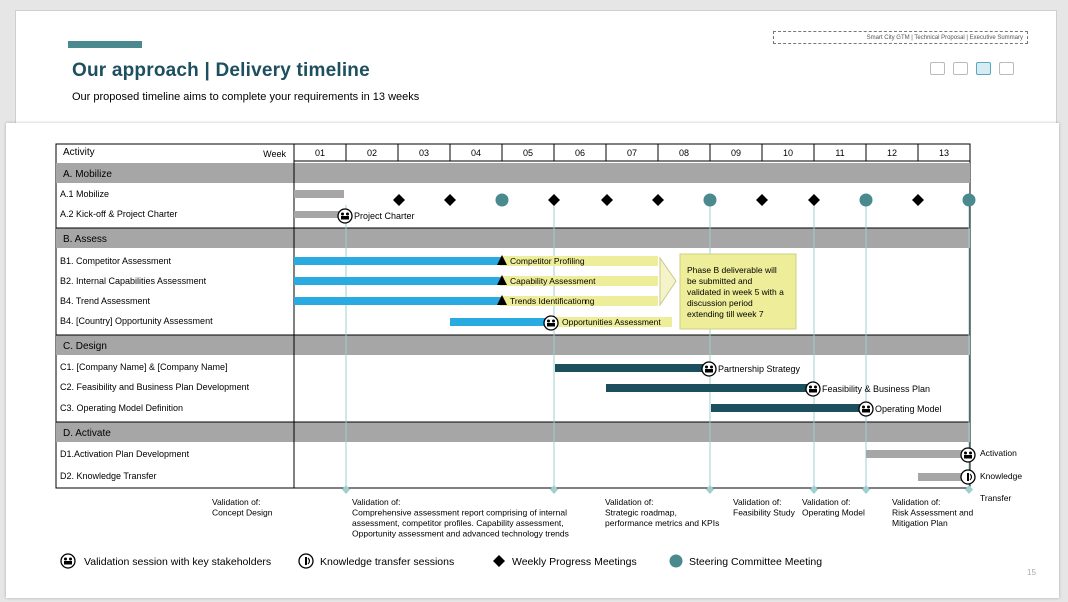 This screenshot has width=1068, height=602. I want to click on validation-note-line: Feasibility Study, so click(764, 513).